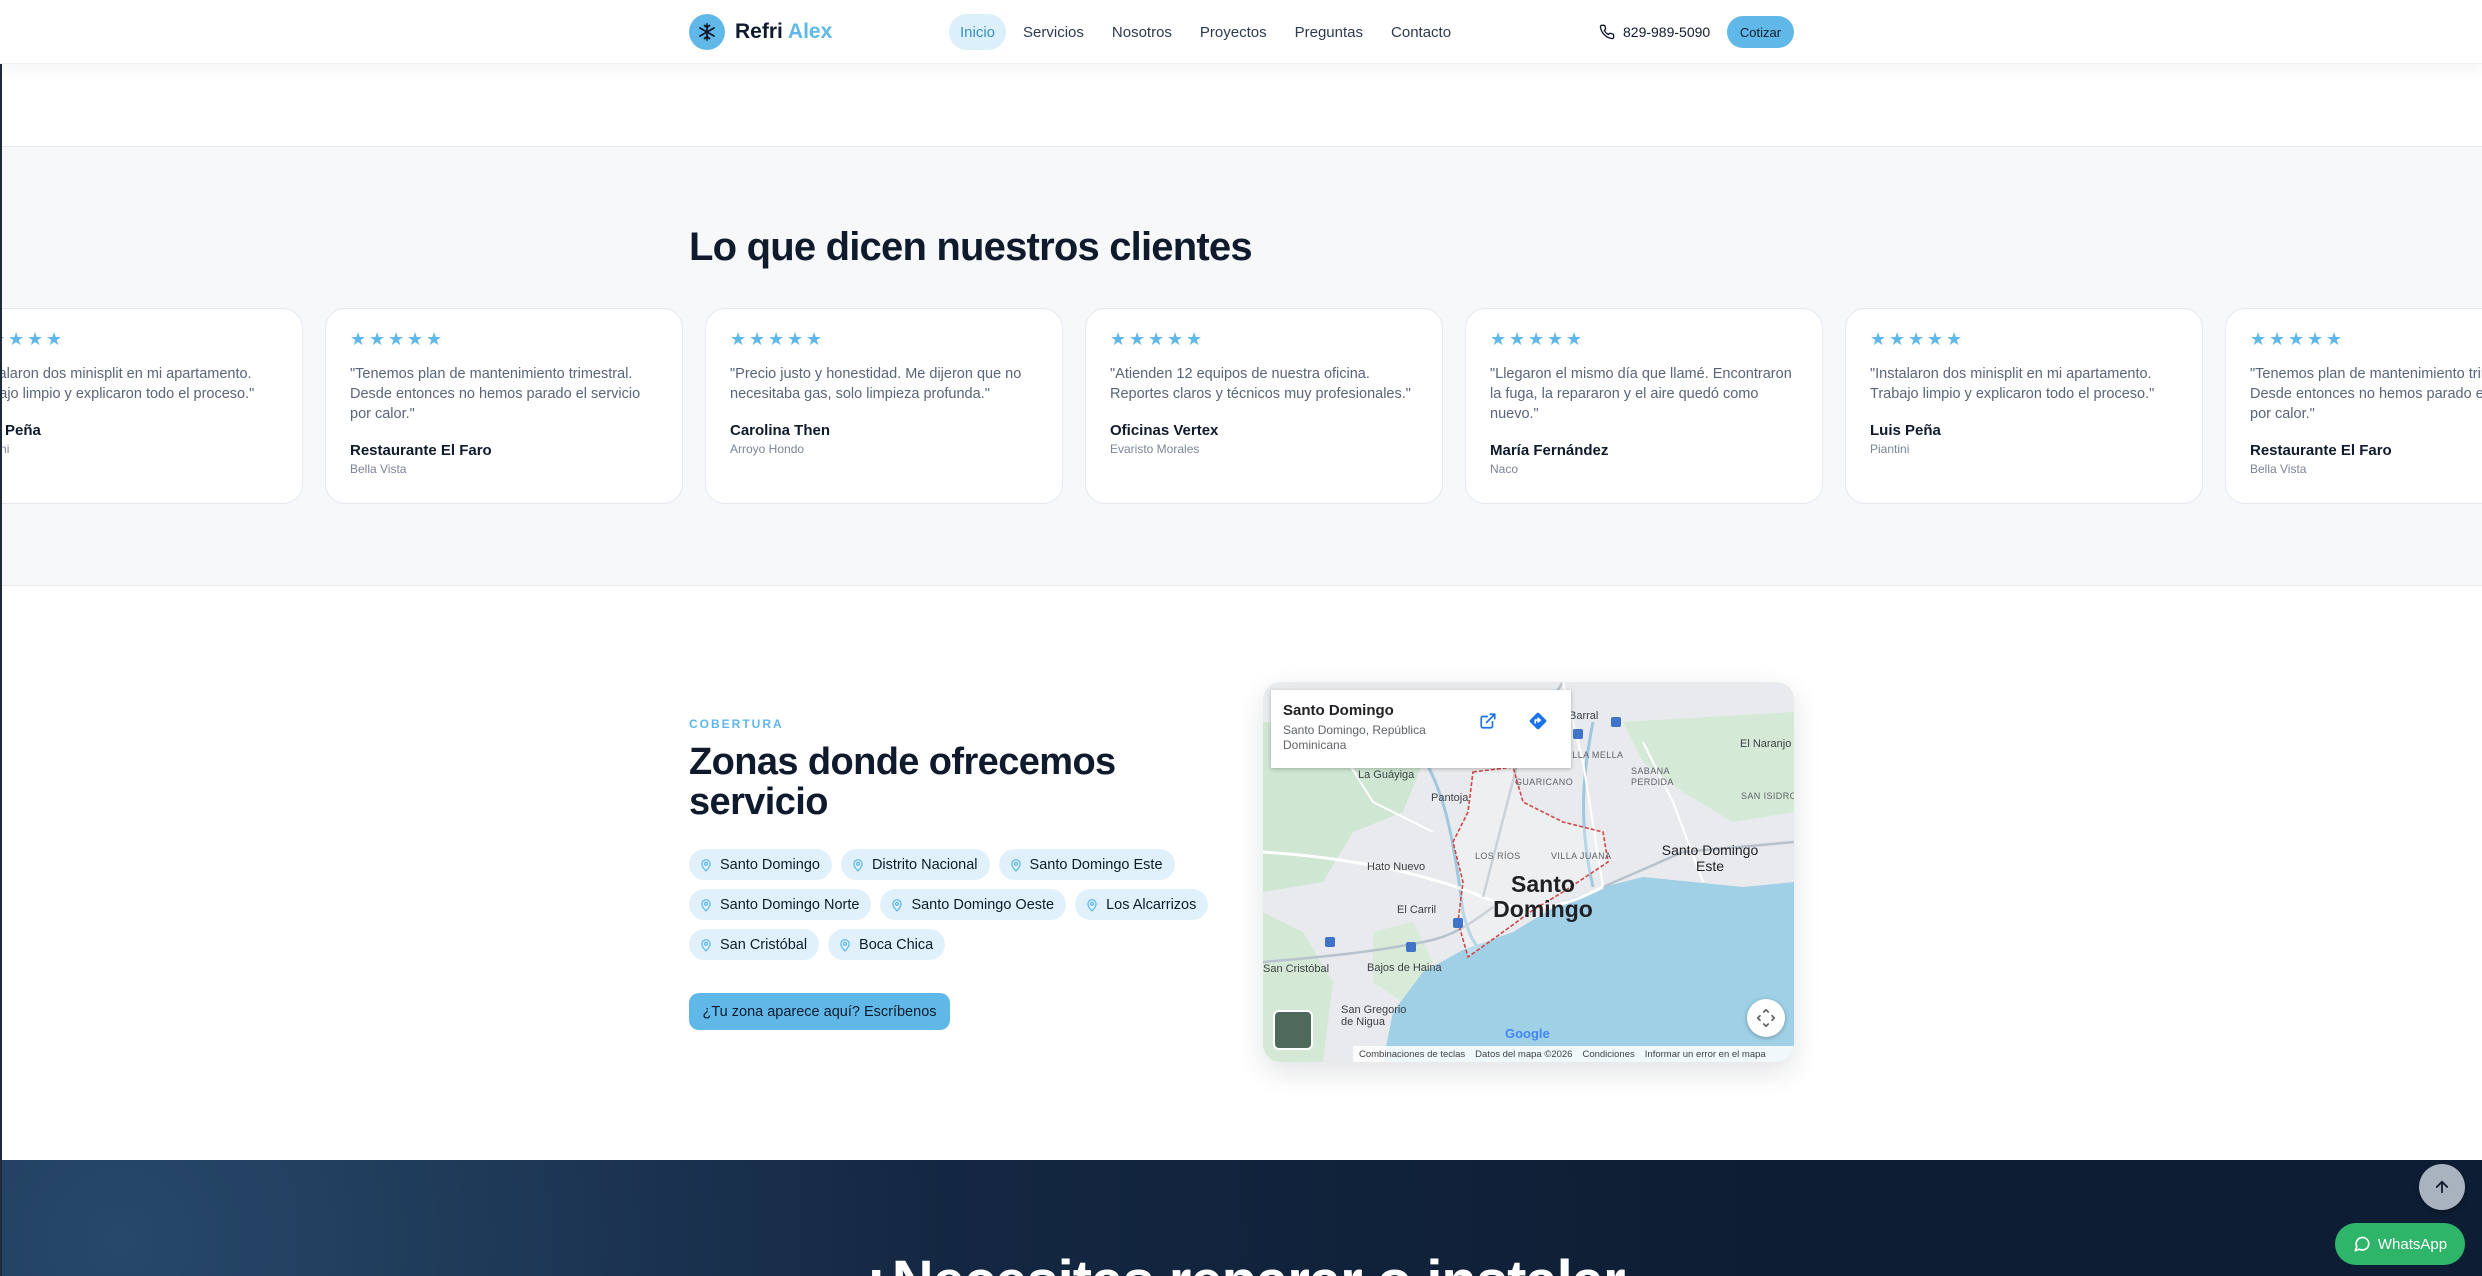  Describe the element at coordinates (1396, 867) in the screenshot. I see `map-label: Hato Nuevo` at that location.